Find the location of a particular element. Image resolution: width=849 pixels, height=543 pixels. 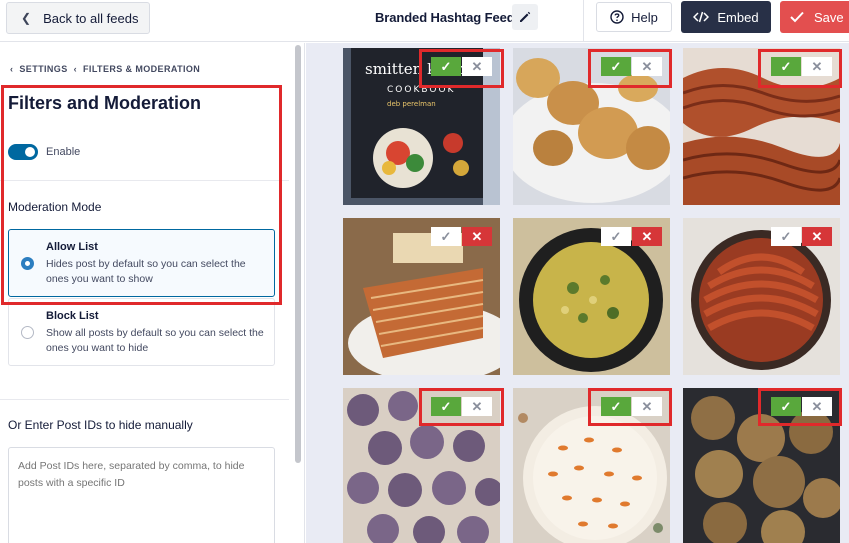

post-bread: ✓ ✕ is located at coordinates (761, 126).